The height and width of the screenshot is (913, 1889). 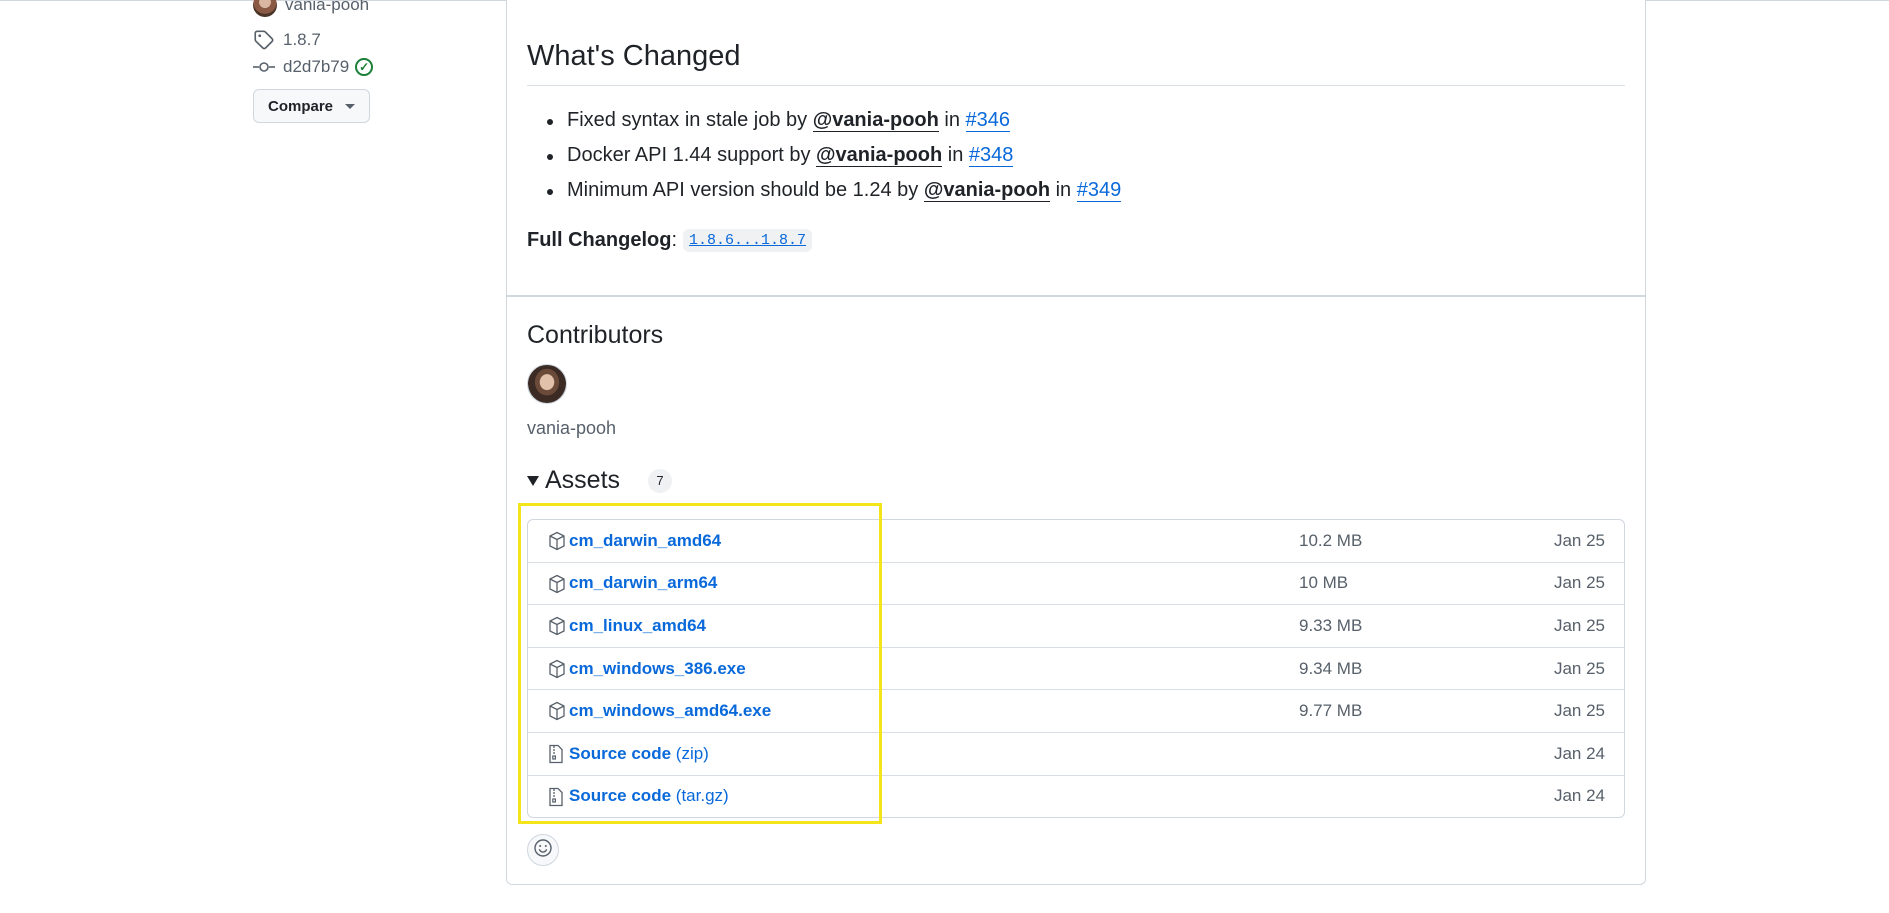 I want to click on commit-sha: d2d7b79, so click(x=316, y=67).